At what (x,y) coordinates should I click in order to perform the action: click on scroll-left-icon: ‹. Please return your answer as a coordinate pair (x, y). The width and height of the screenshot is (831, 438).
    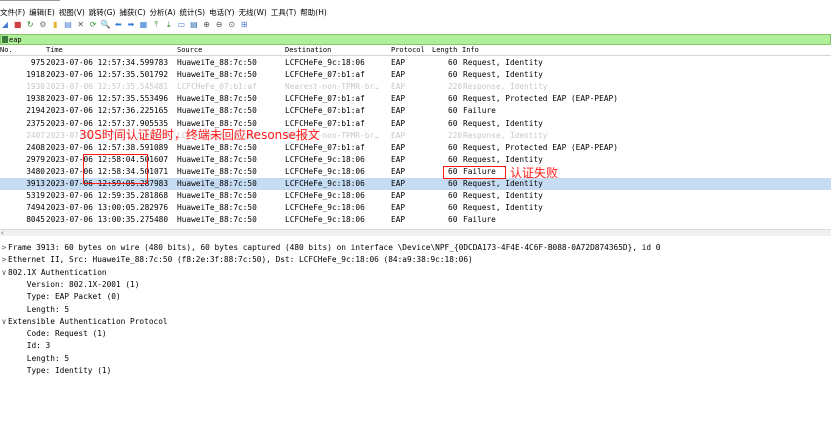
    Looking at the image, I should click on (2, 233).